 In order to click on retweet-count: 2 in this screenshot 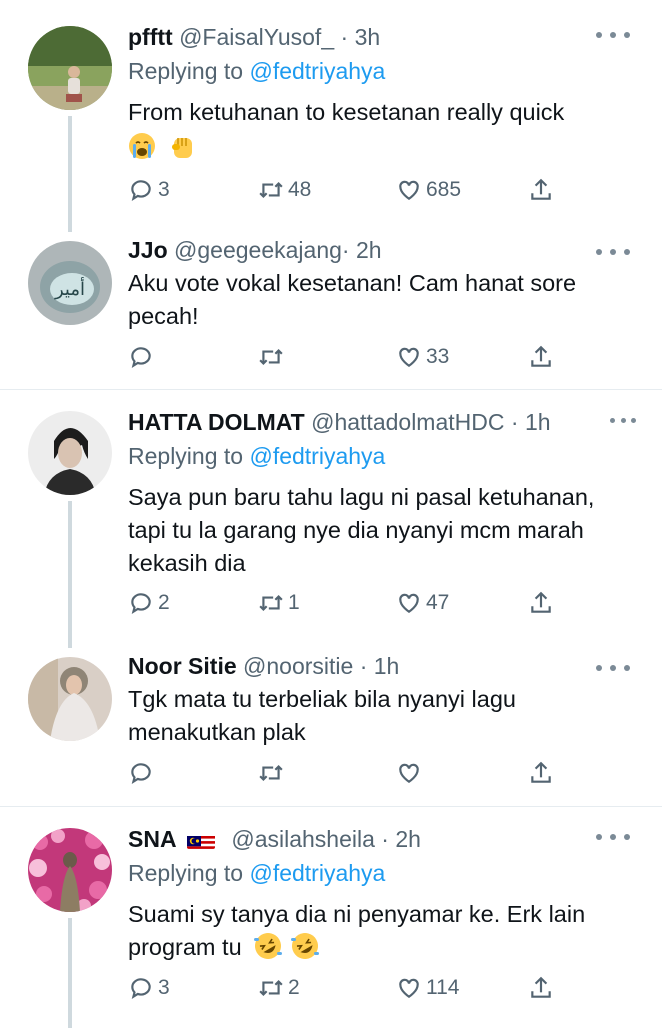, I will do `click(294, 987)`.